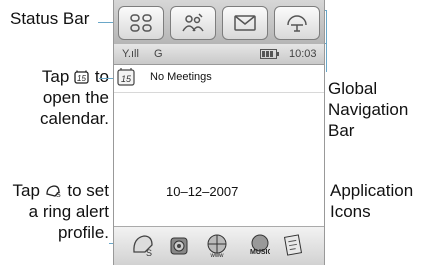  Describe the element at coordinates (50, 18) in the screenshot. I see `status-bar-label: Status Bar` at that location.